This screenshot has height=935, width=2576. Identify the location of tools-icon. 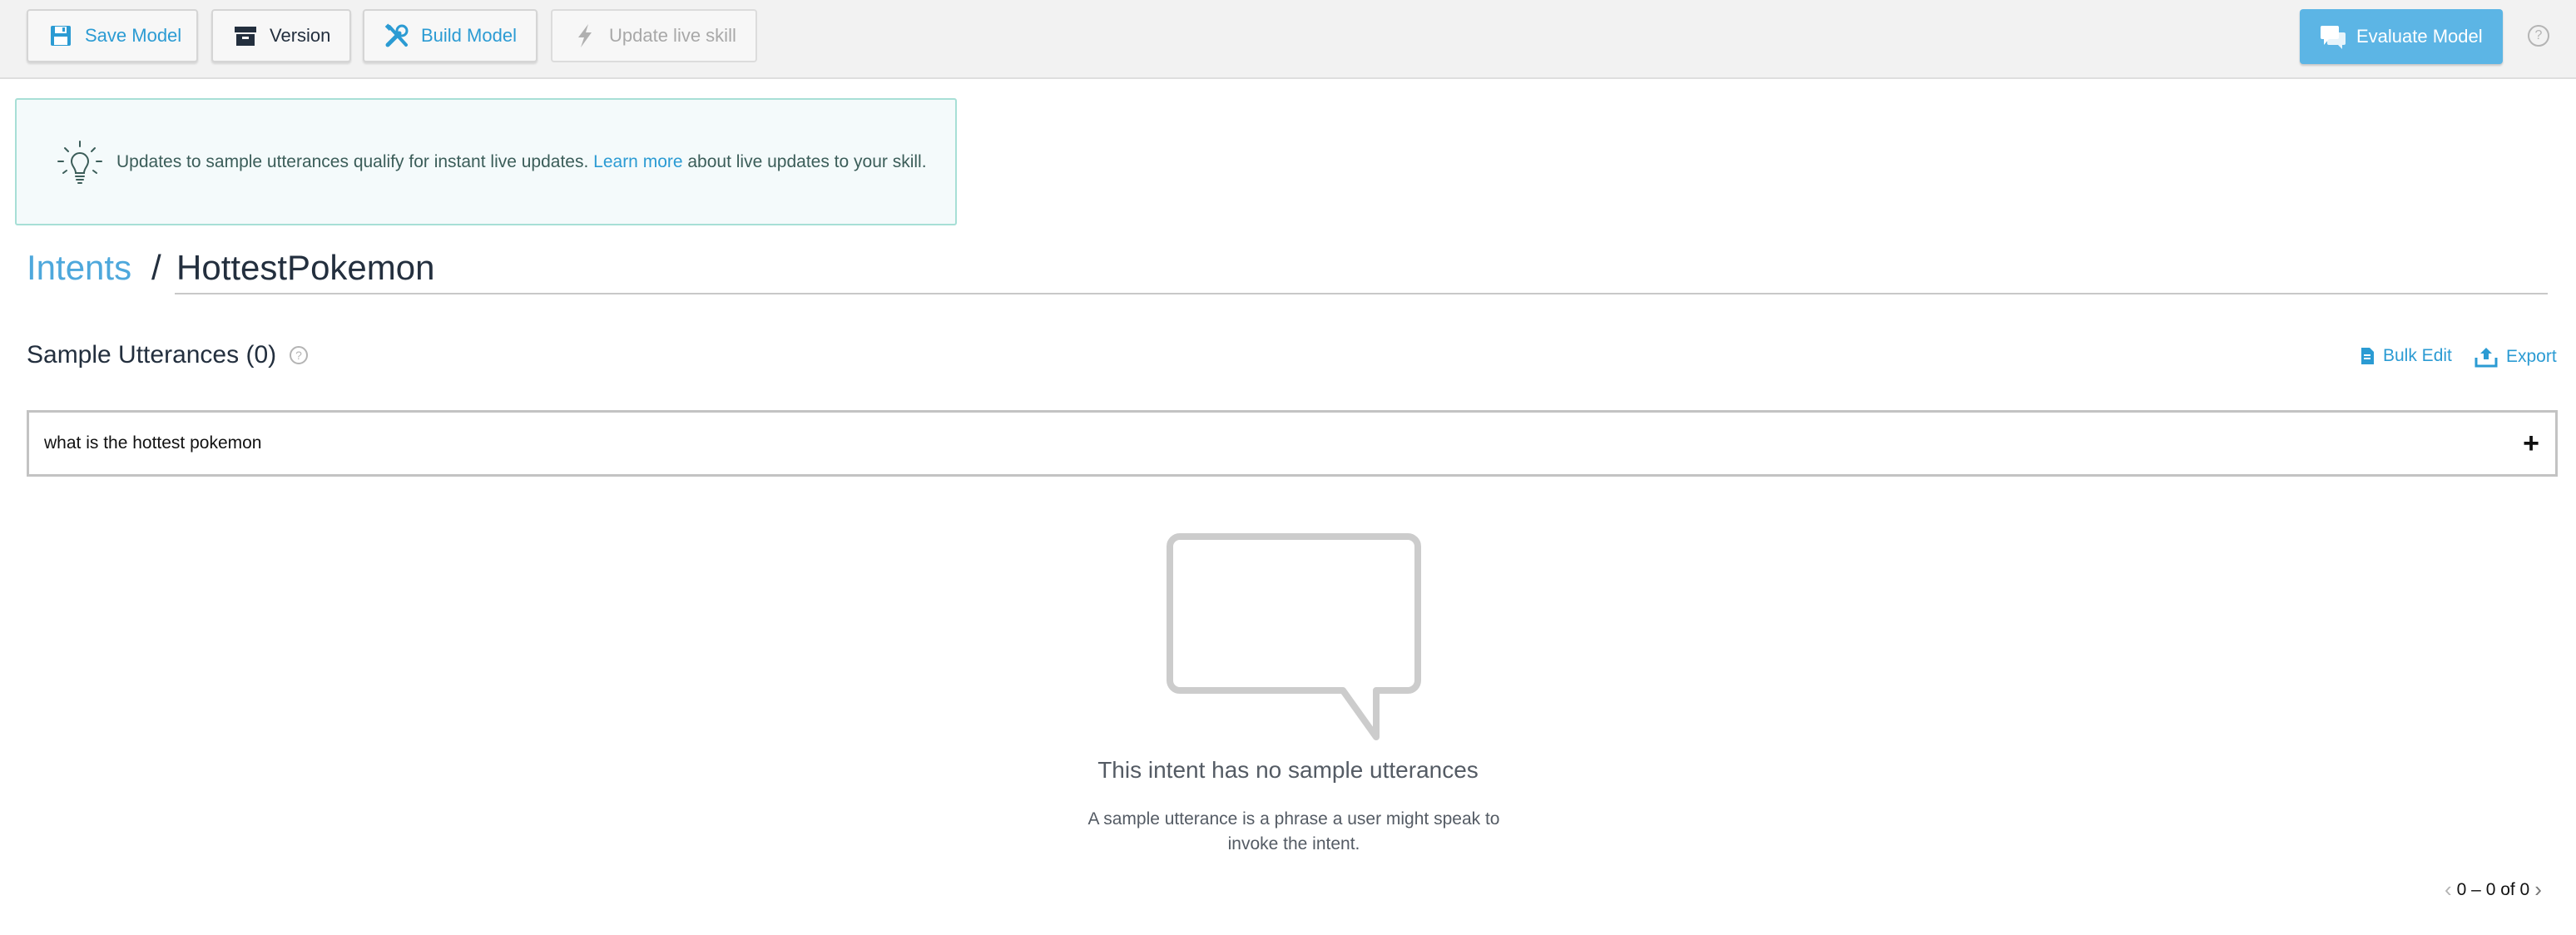
(396, 35).